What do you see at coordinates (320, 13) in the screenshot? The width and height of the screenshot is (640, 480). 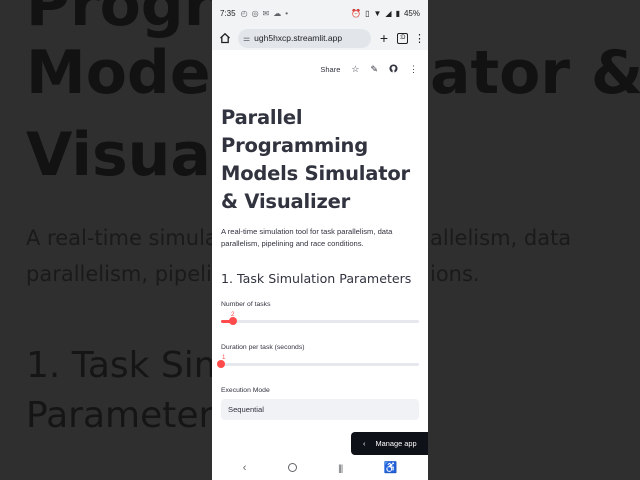 I see `status-bar: 7:35 ◴ ◎ ✉ ☁ • ⏰ ▯ ▼ ◢ ▮ 45%` at bounding box center [320, 13].